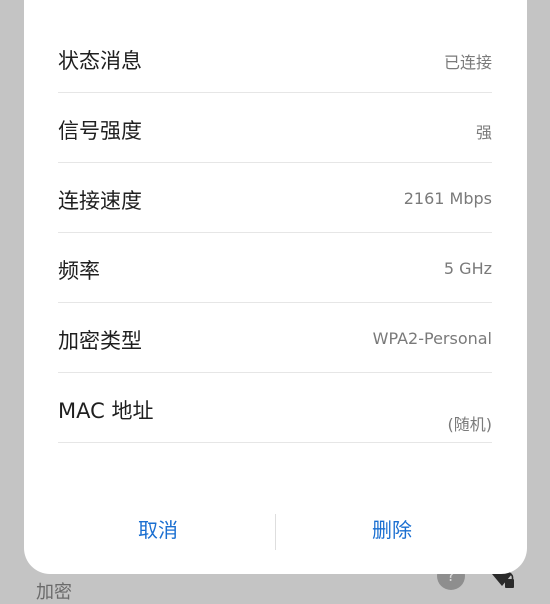  I want to click on mac-address-row: MAC 地址 (随机), so click(275, 408).